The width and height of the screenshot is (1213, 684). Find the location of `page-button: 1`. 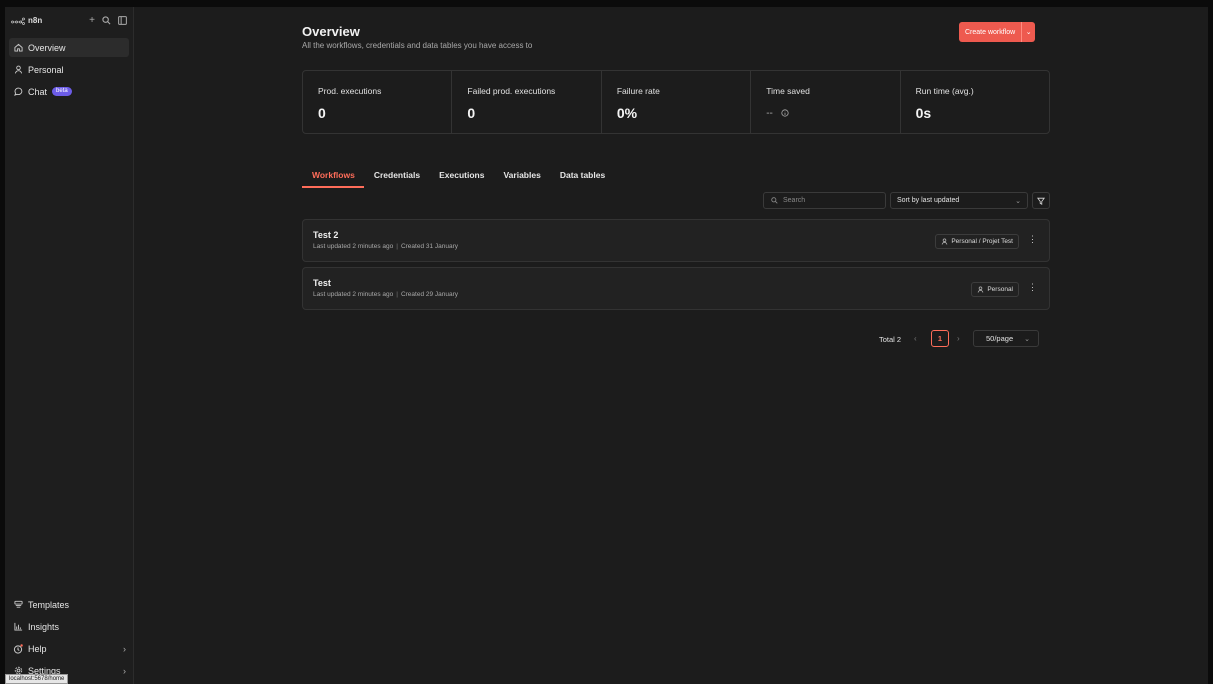

page-button: 1 is located at coordinates (940, 338).